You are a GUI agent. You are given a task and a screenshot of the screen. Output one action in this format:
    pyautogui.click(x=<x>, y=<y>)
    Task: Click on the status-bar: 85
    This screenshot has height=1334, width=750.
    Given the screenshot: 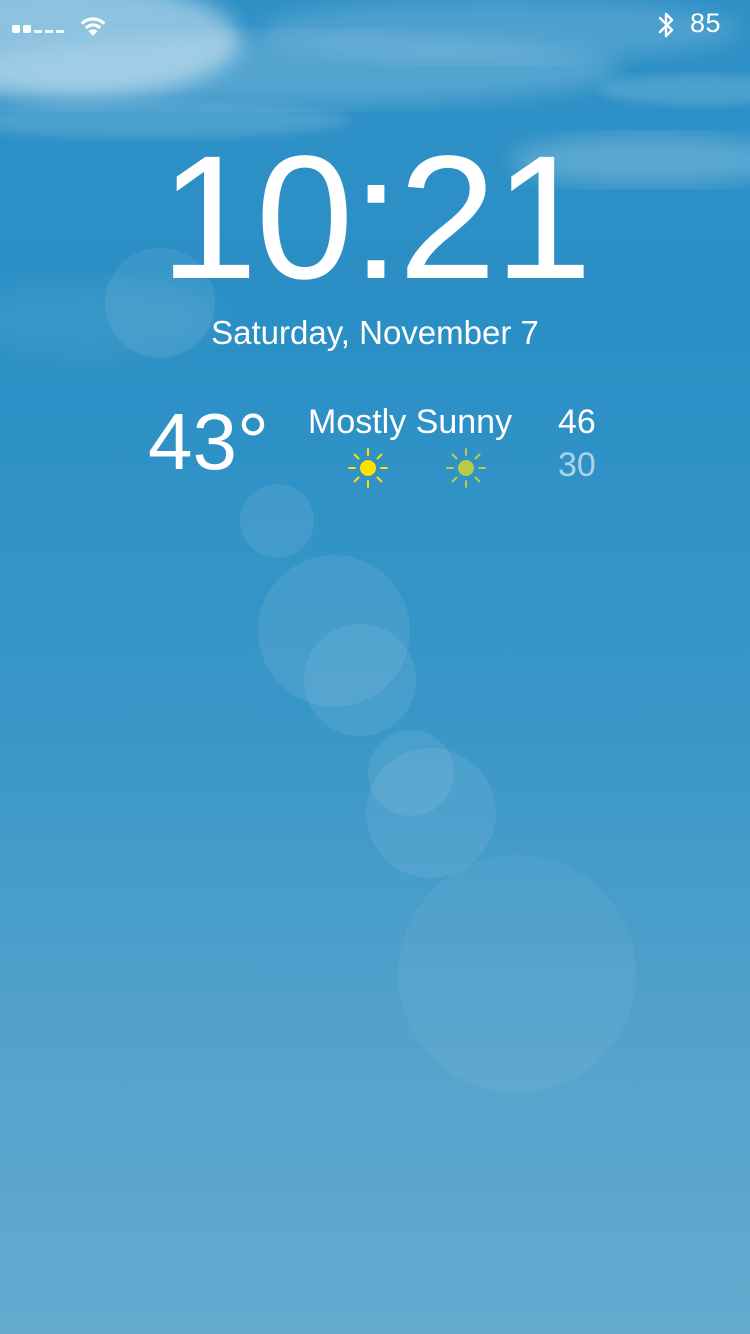 What is the action you would take?
    pyautogui.click(x=375, y=25)
    